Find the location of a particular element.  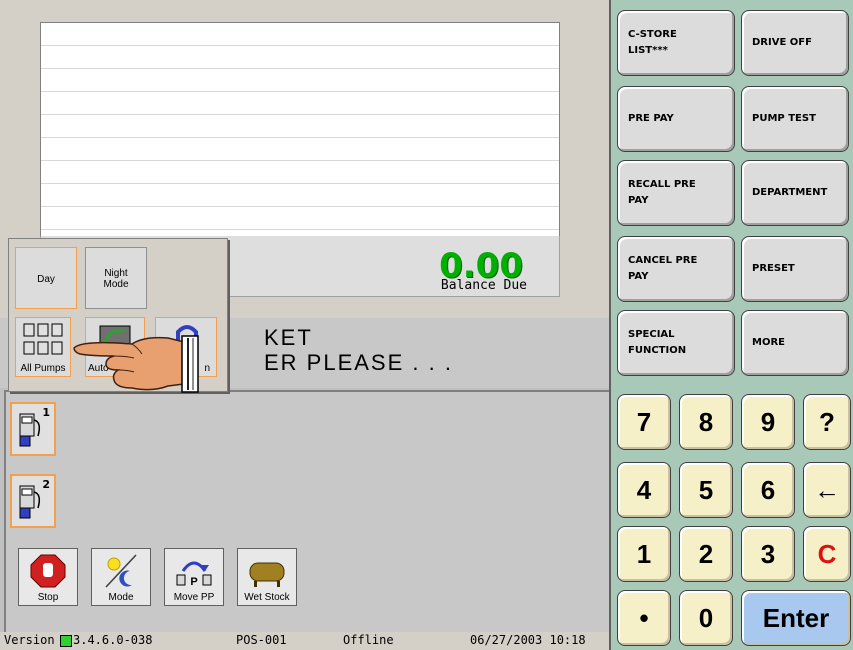

svg-text: P is located at coordinates (193, 582).